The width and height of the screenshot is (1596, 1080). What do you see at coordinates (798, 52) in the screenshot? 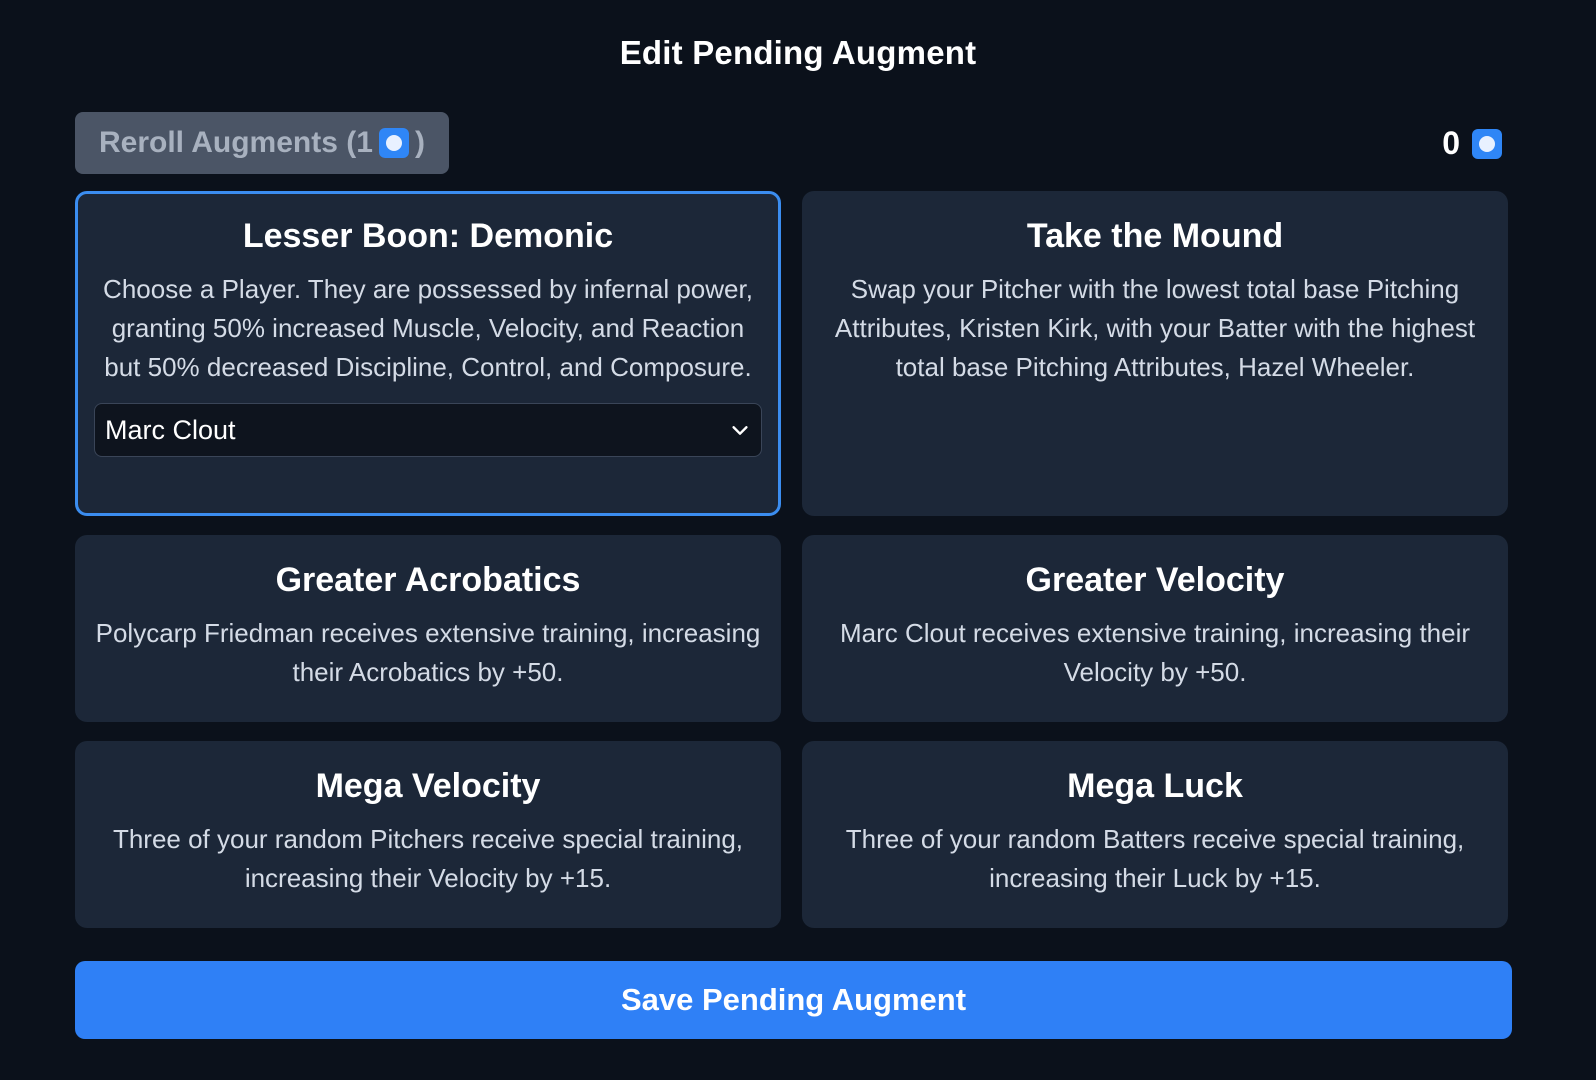
I see `page-title: Edit Pending Augment` at bounding box center [798, 52].